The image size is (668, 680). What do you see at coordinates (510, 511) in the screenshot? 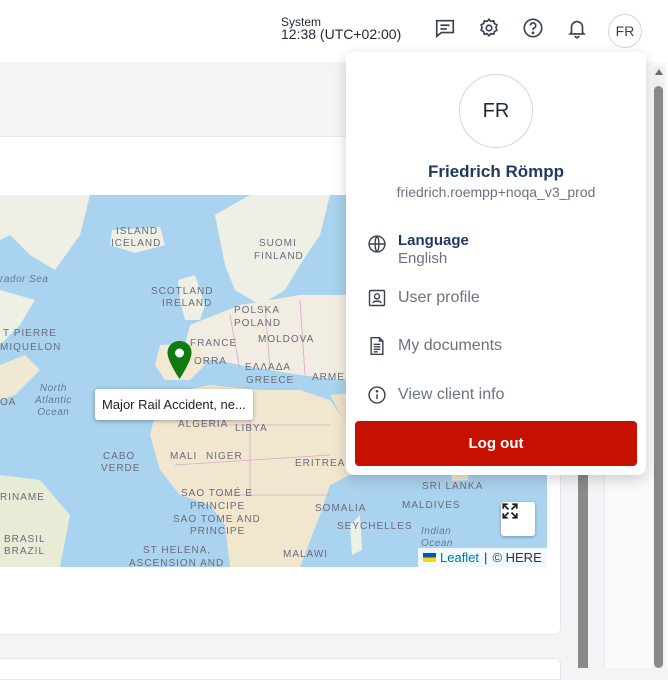
I see `expand-icon` at bounding box center [510, 511].